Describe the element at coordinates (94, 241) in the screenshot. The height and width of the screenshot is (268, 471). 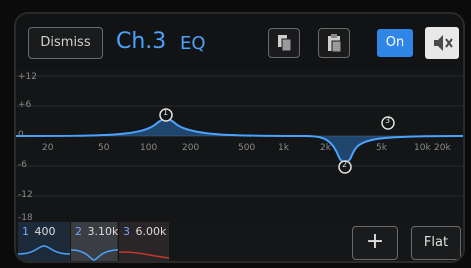
I see `band-tab-2: 2 3.10k` at that location.